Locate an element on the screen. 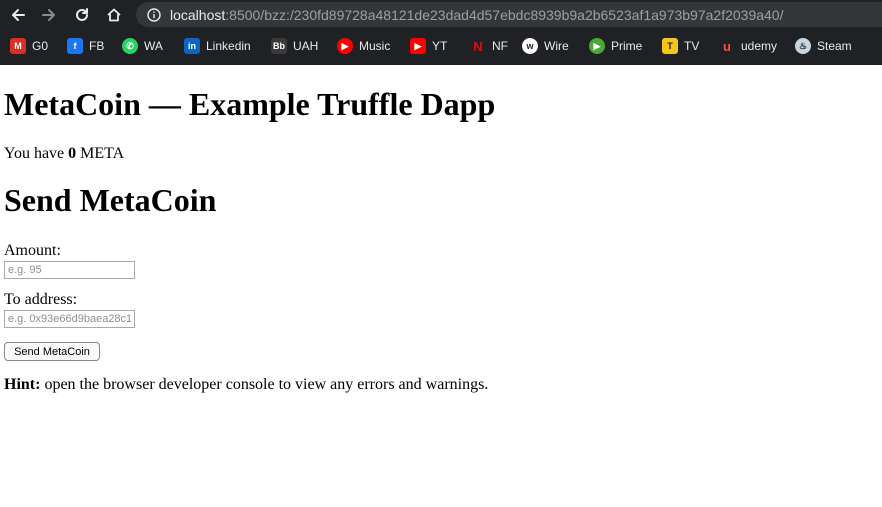  to-address-input is located at coordinates (69, 319).